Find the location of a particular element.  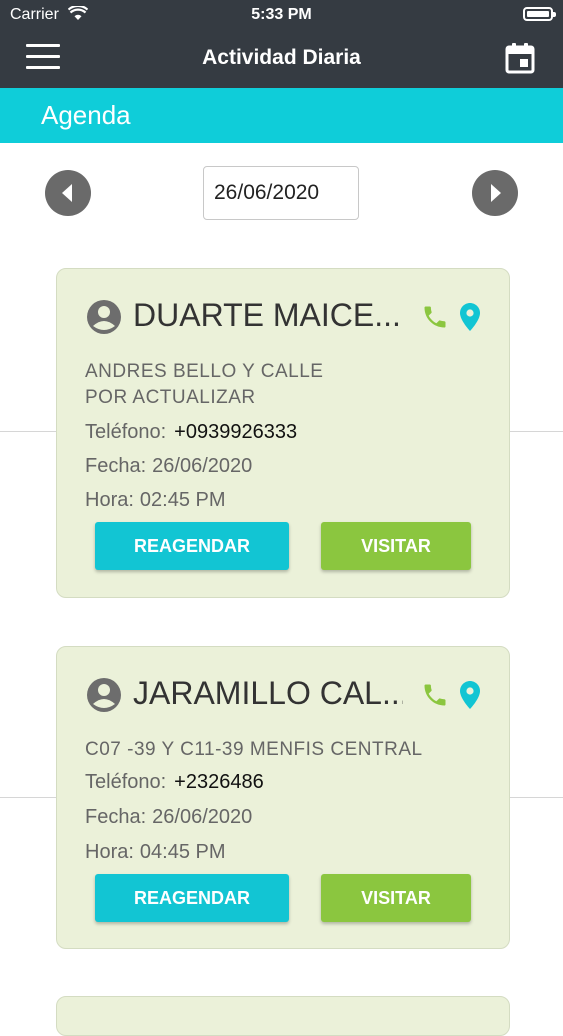

page-title: Actividad Diaria is located at coordinates (281, 57).